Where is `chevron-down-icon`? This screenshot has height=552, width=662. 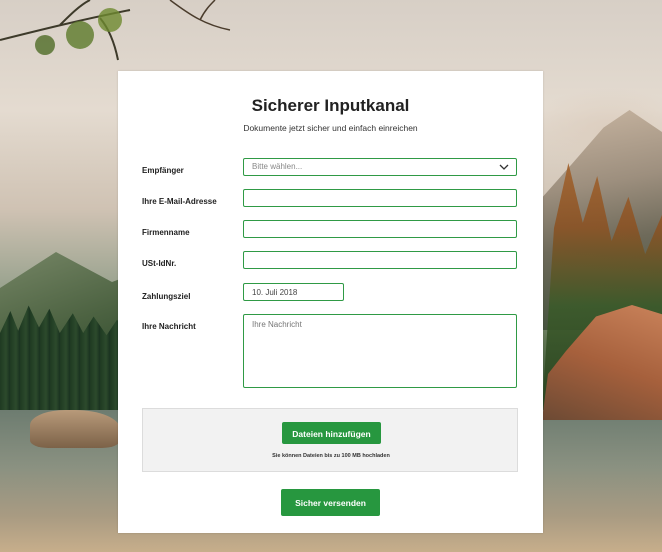
chevron-down-icon is located at coordinates (504, 167).